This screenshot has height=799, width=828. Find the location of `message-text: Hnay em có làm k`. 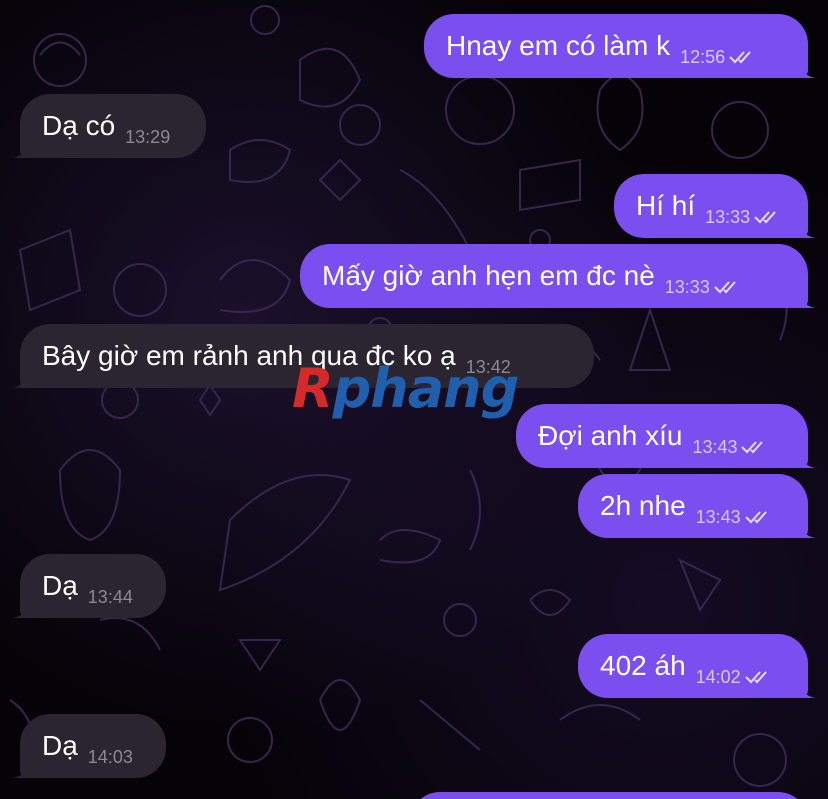

message-text: Hnay em có làm k is located at coordinates (558, 45).